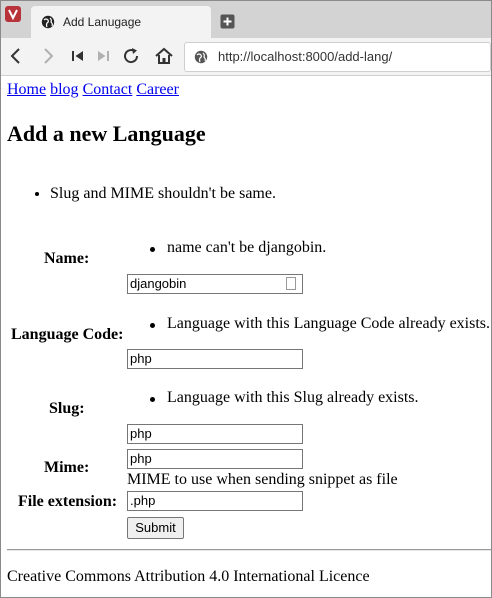 The image size is (492, 598). I want to click on back-icon, so click(16, 56).